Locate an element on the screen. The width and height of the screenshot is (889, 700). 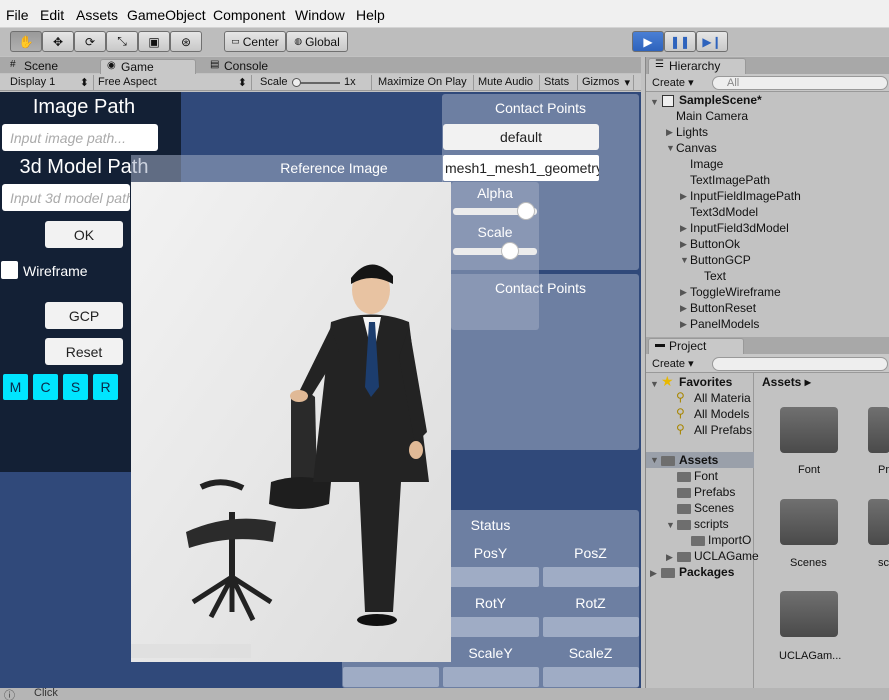
pause-button: ❚❚ is located at coordinates (680, 41).